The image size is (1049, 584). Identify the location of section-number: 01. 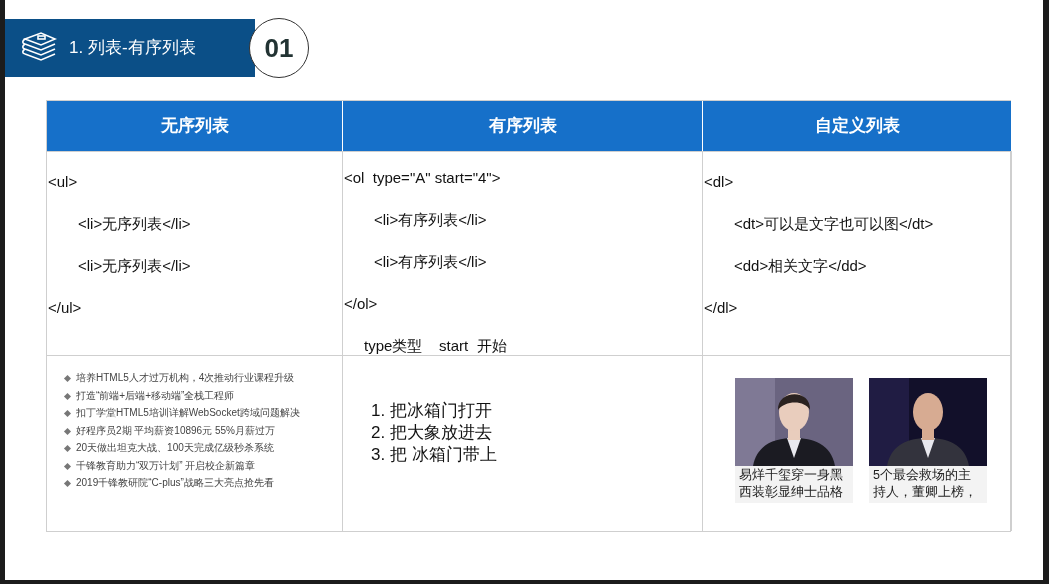
(279, 48).